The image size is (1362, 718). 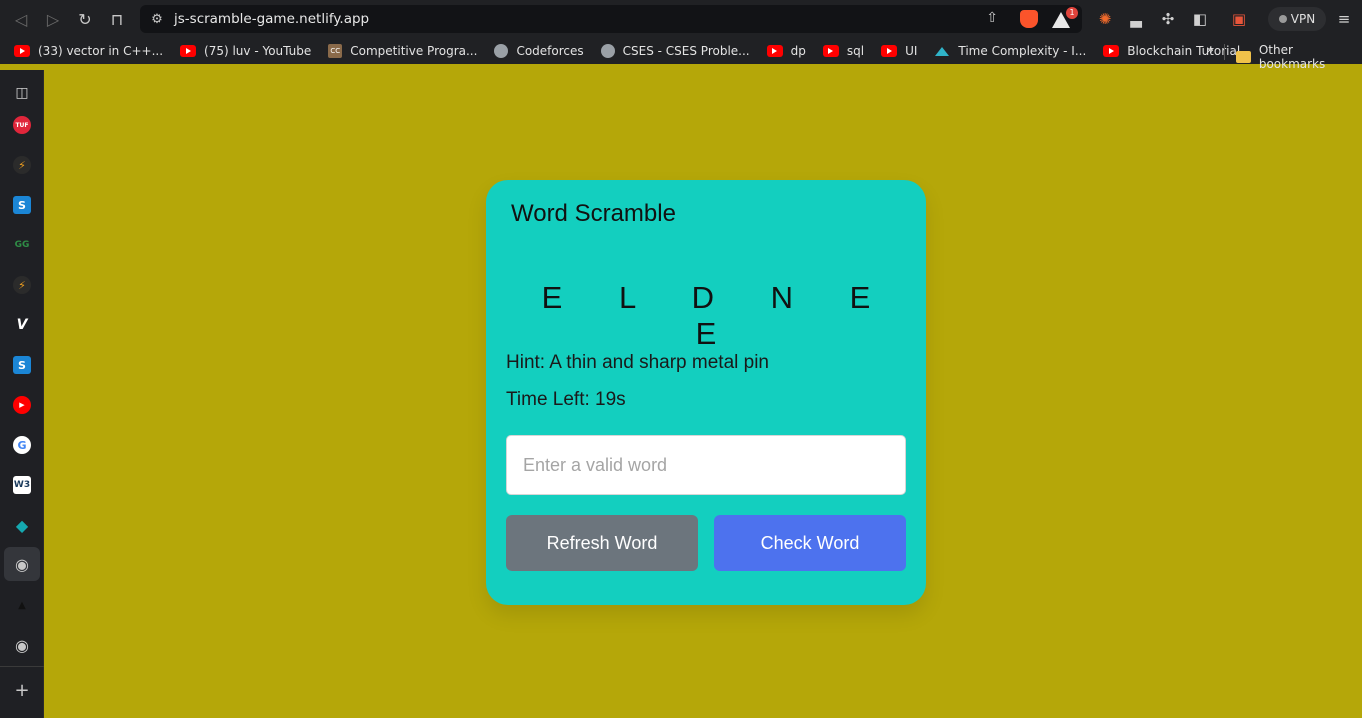 What do you see at coordinates (1029, 19) in the screenshot?
I see `brave-shields-icon` at bounding box center [1029, 19].